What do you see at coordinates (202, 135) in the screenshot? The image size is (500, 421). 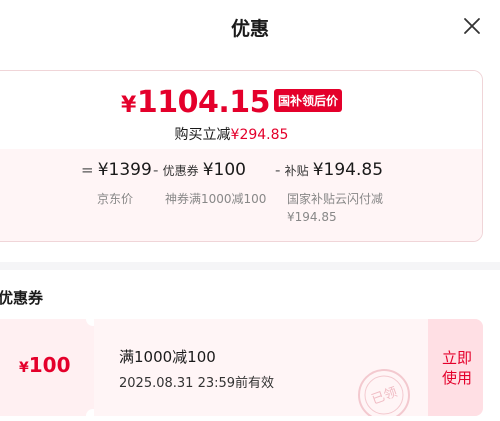 I see `save-prefix: 购买立减` at bounding box center [202, 135].